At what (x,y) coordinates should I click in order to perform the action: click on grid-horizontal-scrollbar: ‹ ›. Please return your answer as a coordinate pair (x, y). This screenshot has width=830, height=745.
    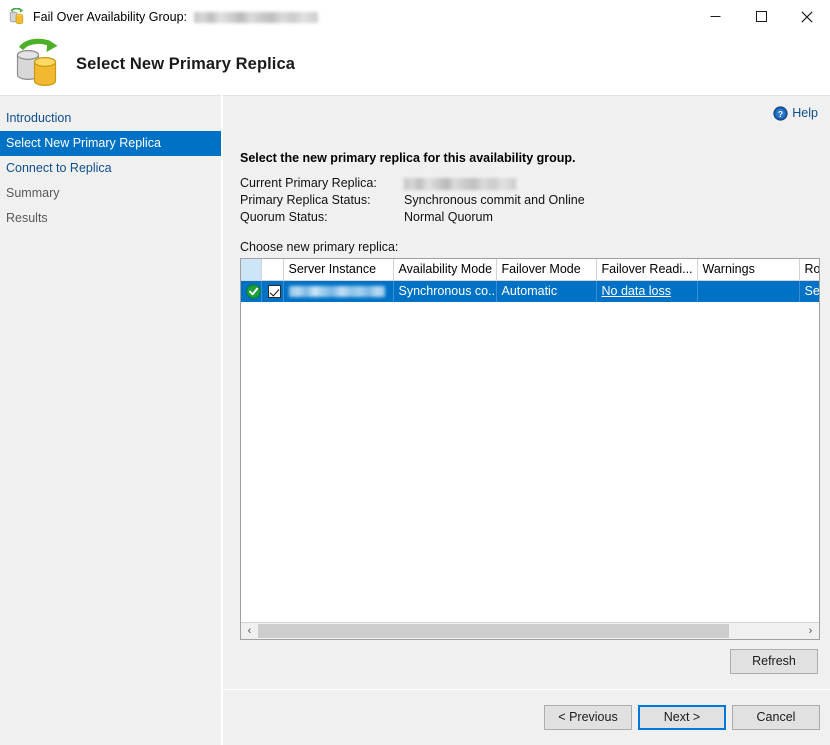
    Looking at the image, I should click on (530, 630).